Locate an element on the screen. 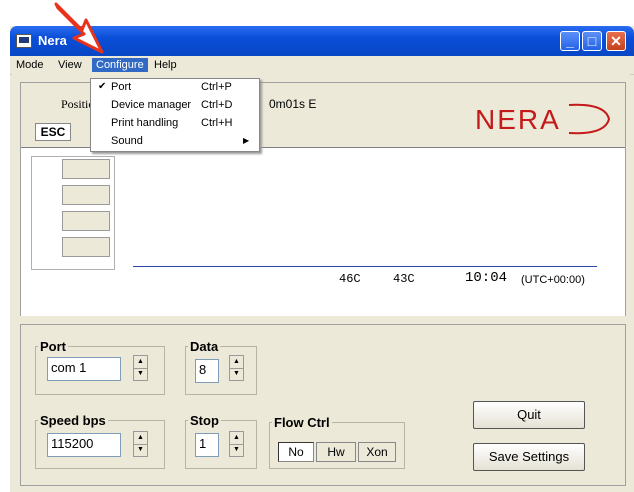 The height and width of the screenshot is (492, 634). menu-item-device-manager: Device manager Ctrl+D is located at coordinates (175, 106).